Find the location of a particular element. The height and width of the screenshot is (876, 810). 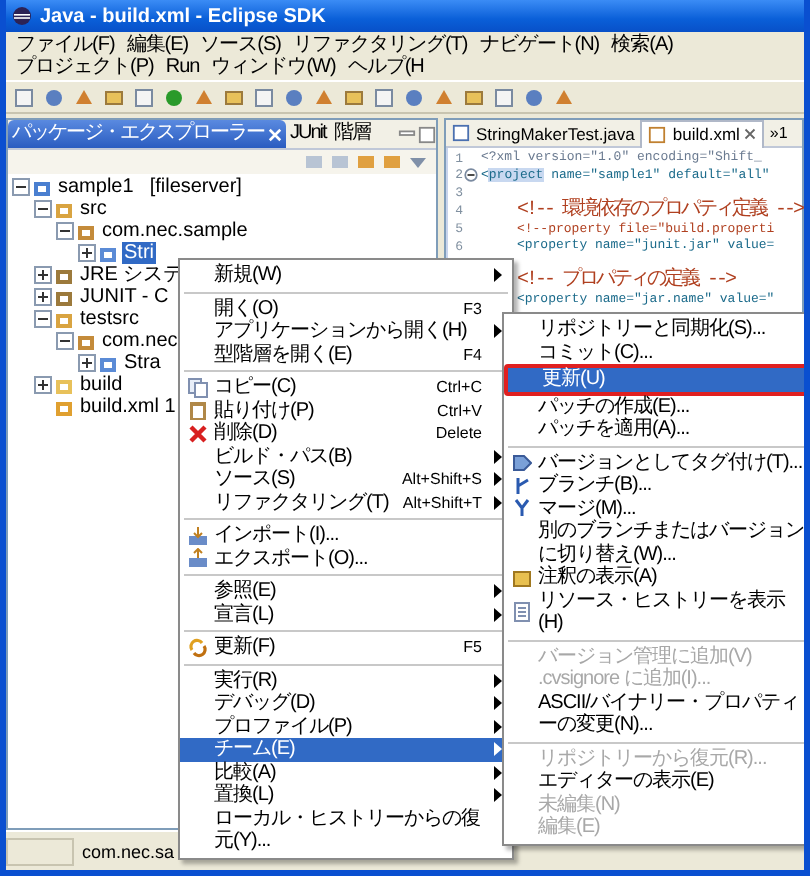

view-tab: 階層 is located at coordinates (351, 134).